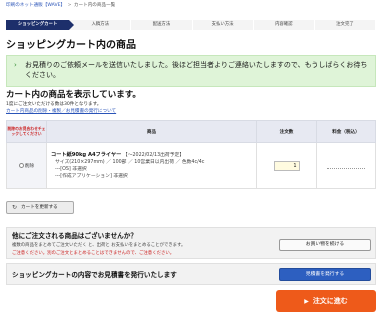 This screenshot has width=380, height=324. I want to click on other-products-title: 他にご注文される商品はございませんか？, so click(74, 236).